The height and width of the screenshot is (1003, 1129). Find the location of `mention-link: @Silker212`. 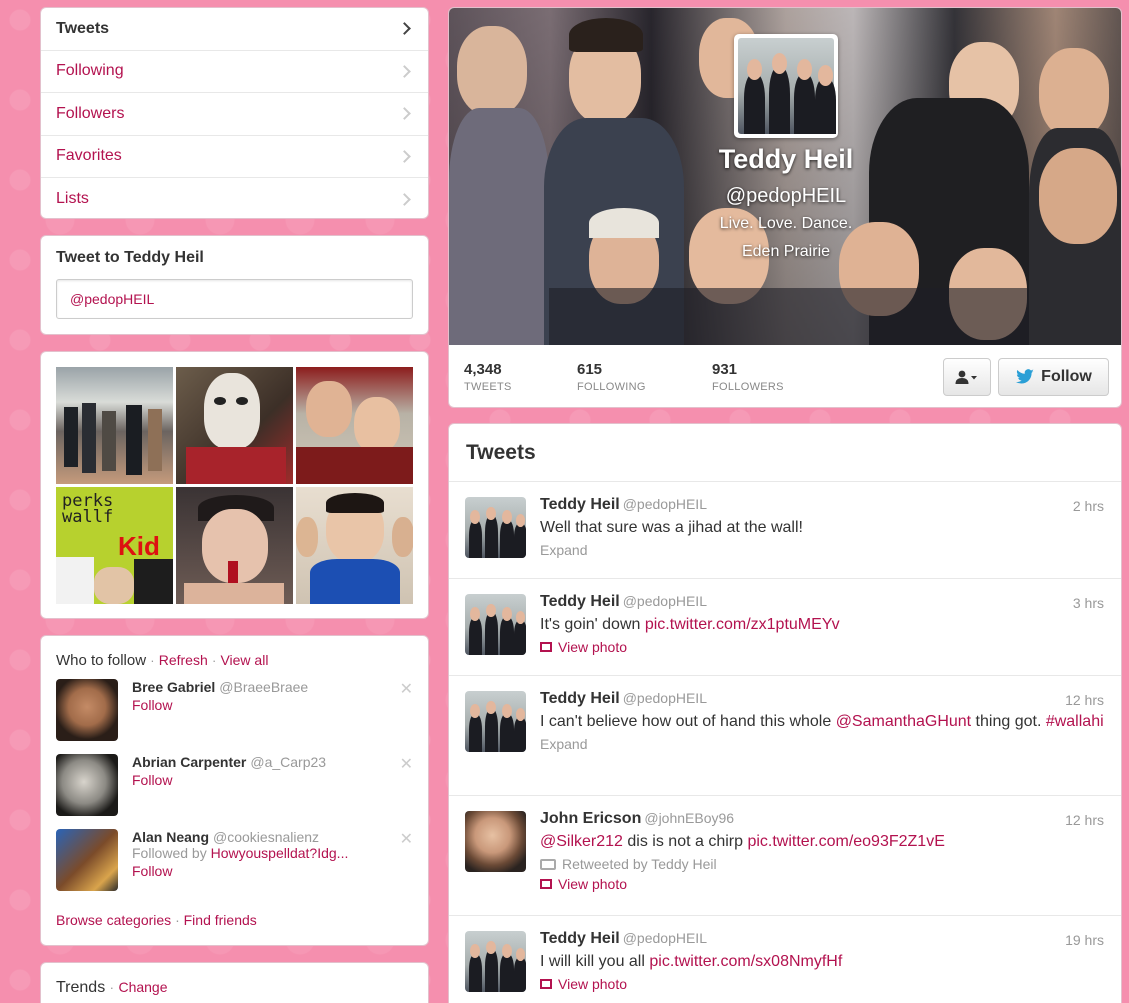

mention-link: @Silker212 is located at coordinates (581, 841).